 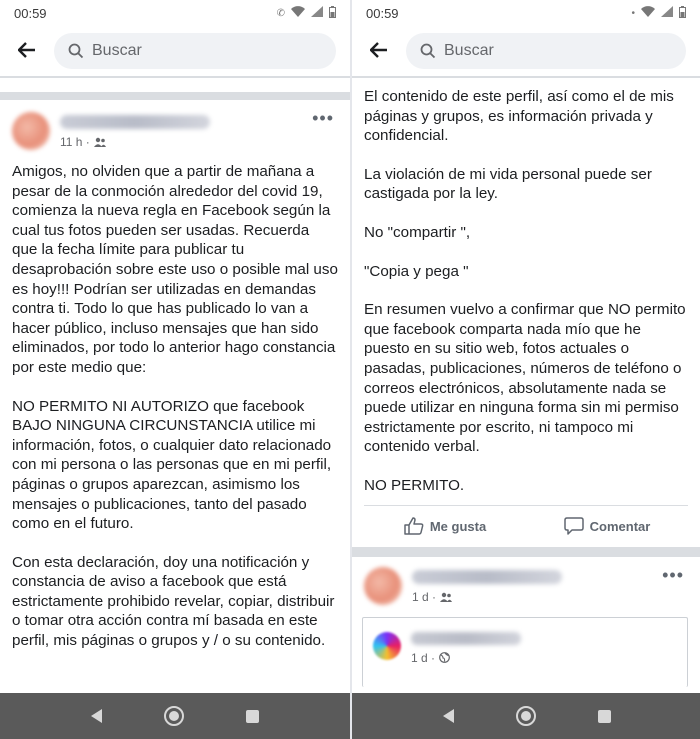 What do you see at coordinates (458, 526) in the screenshot?
I see `like-label: Me gusta` at bounding box center [458, 526].